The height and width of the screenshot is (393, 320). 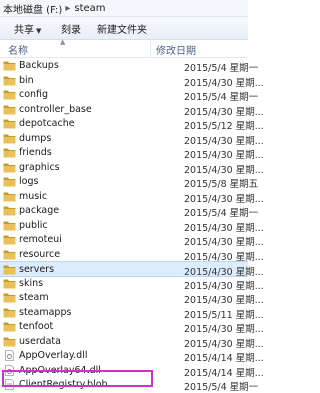 I want to click on annotation-highlight-box, so click(x=77, y=378).